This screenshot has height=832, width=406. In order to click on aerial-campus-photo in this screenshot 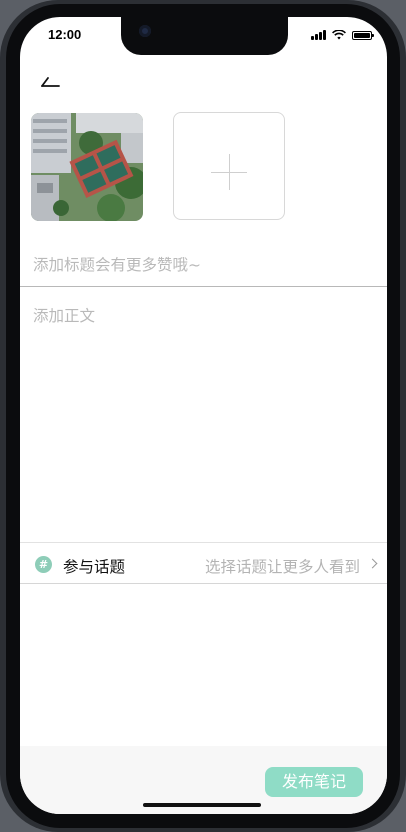, I will do `click(87, 167)`.